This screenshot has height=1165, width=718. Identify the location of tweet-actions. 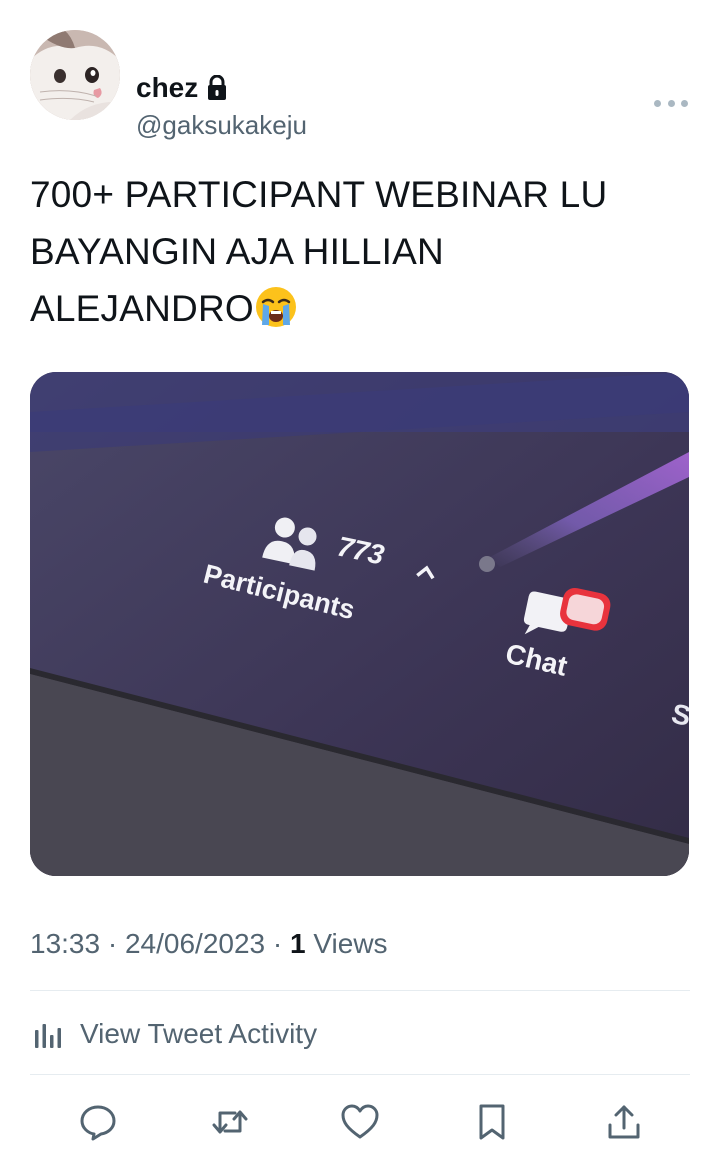
(360, 1122).